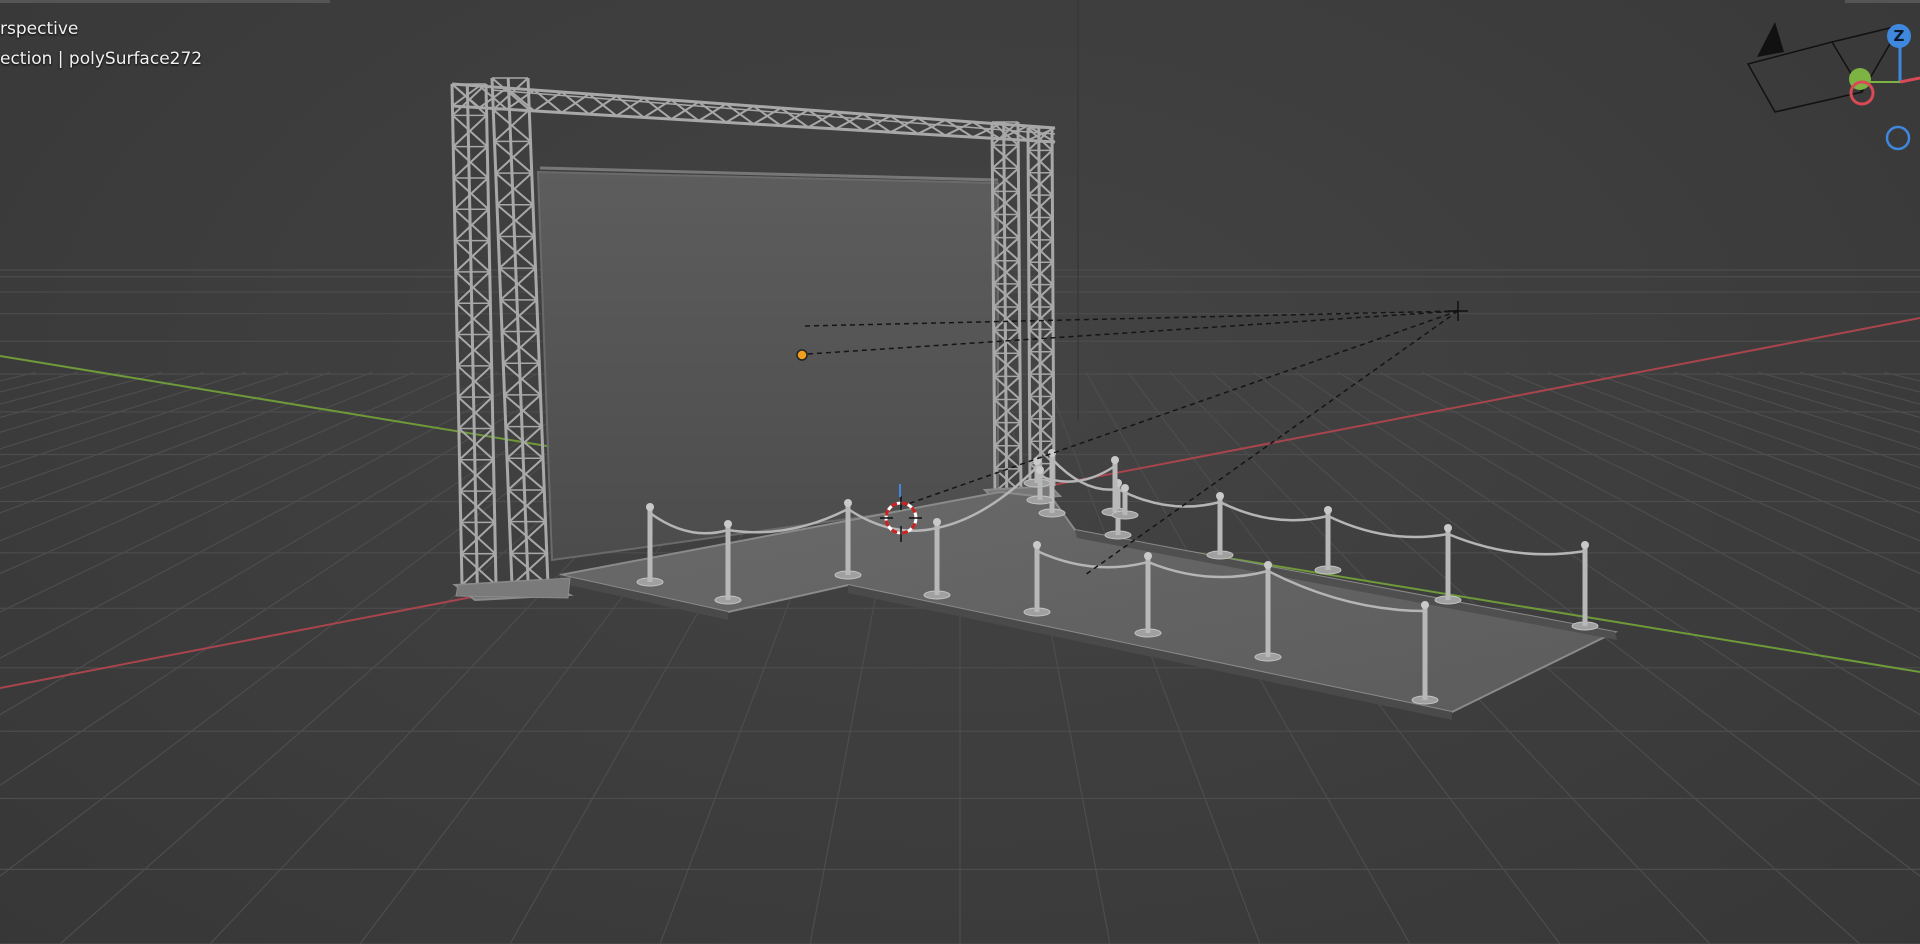 The height and width of the screenshot is (944, 1920). Describe the element at coordinates (802, 355) in the screenshot. I see `light-object` at that location.